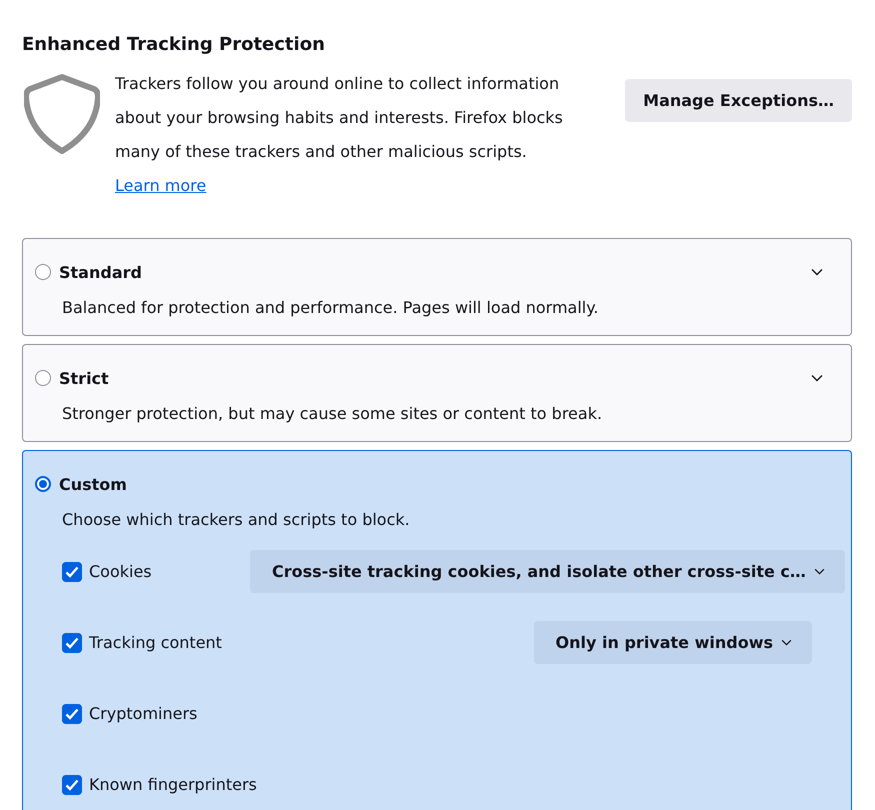  Describe the element at coordinates (333, 413) in the screenshot. I see `option-description: Stronger protection, but may cause some sites or content to break.` at that location.